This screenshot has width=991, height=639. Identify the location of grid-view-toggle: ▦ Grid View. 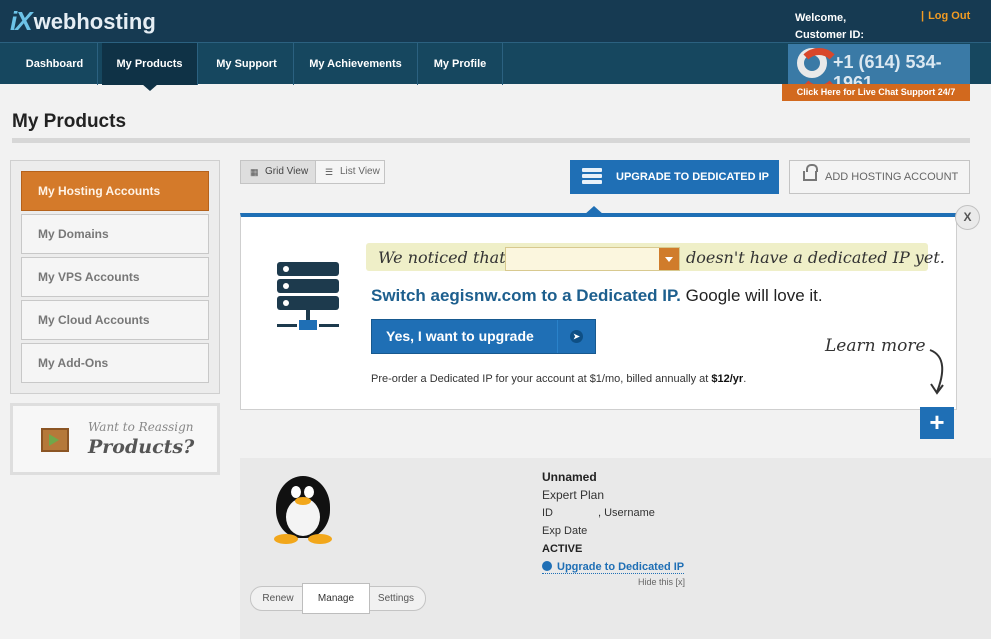
(278, 172).